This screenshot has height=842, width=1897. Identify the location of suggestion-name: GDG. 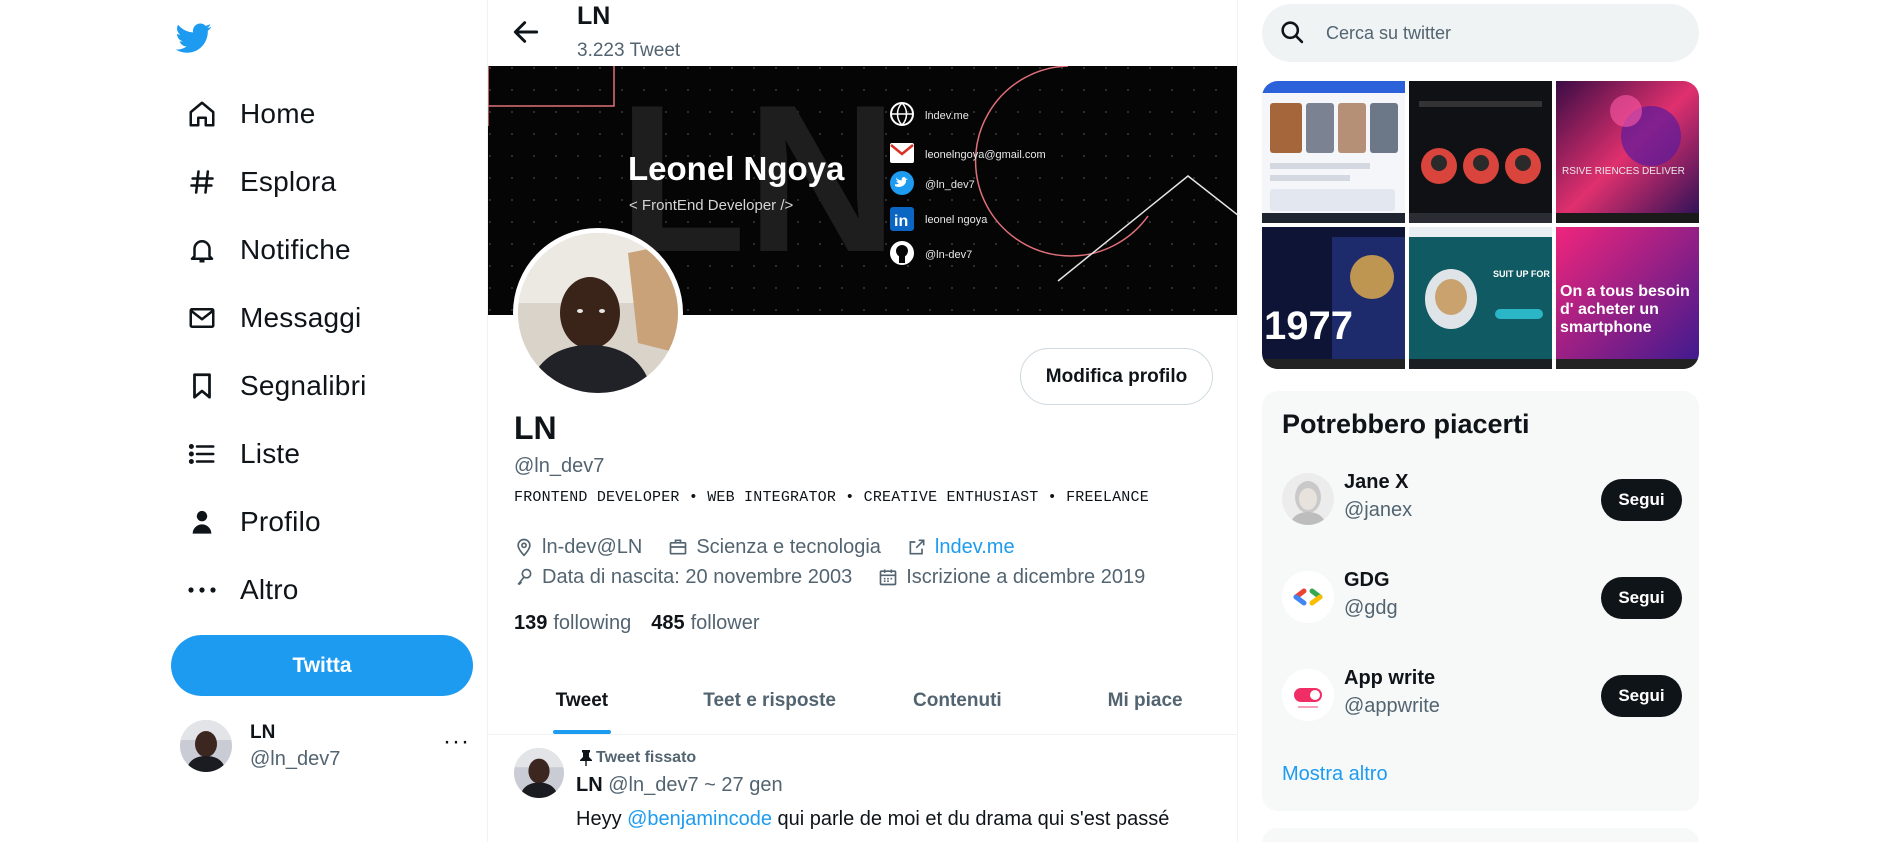
(1367, 580).